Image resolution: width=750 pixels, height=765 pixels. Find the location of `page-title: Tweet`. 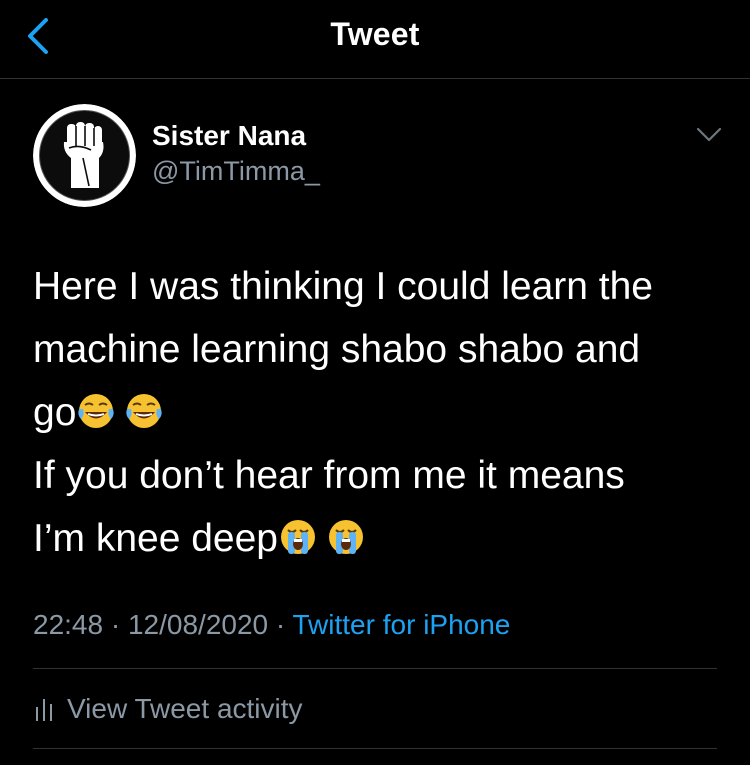

page-title: Tweet is located at coordinates (375, 34).